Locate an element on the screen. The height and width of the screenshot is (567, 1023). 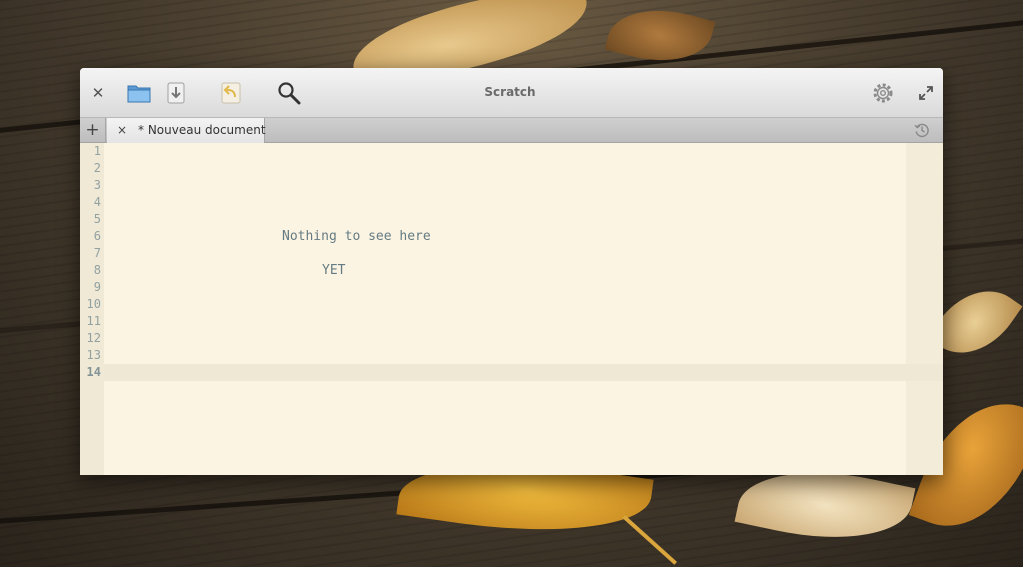
close-icon: ✕ is located at coordinates (98, 93).